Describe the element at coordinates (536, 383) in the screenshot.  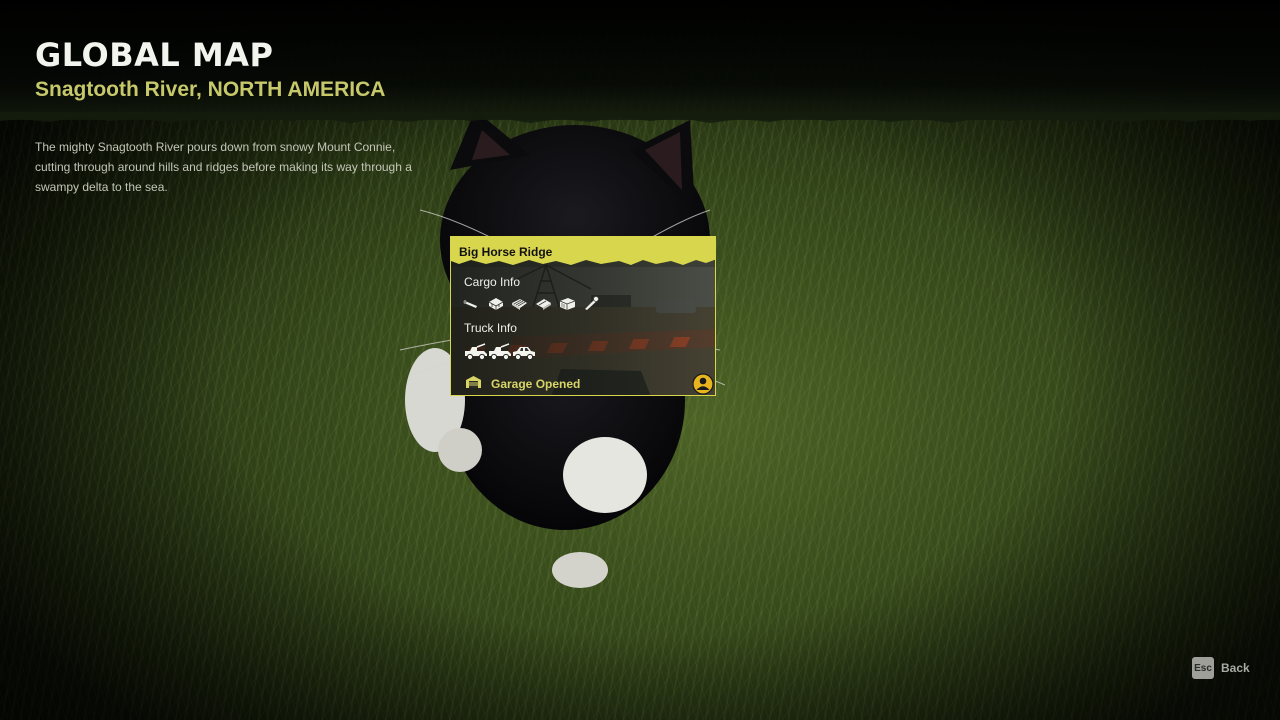
I see `garage-status-label: Garage Opened` at that location.